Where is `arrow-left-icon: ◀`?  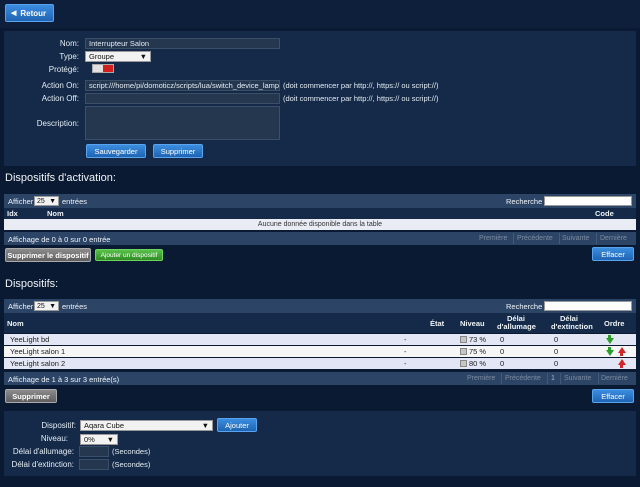 arrow-left-icon: ◀ is located at coordinates (14, 13).